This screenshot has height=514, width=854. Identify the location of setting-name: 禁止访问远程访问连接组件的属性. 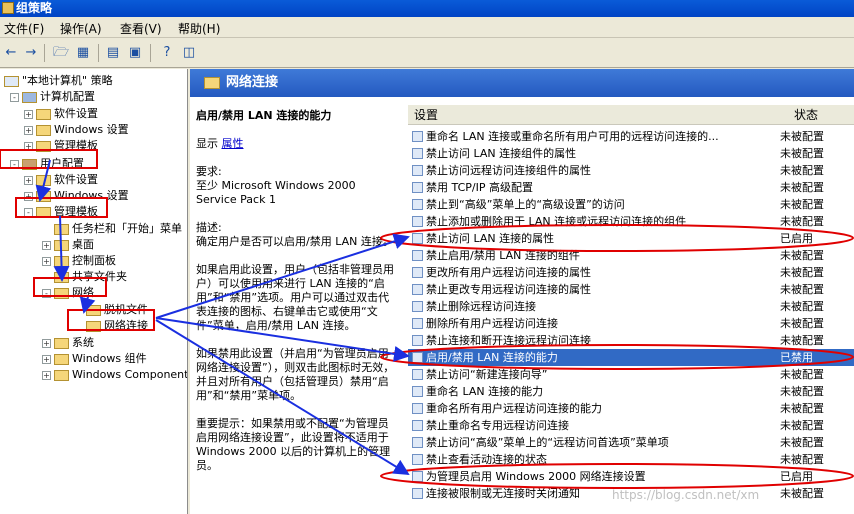
(508, 170).